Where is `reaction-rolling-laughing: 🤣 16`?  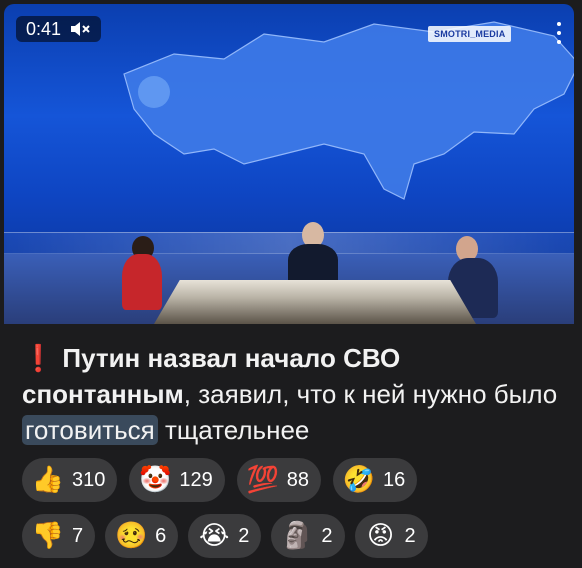 reaction-rolling-laughing: 🤣 16 is located at coordinates (375, 480).